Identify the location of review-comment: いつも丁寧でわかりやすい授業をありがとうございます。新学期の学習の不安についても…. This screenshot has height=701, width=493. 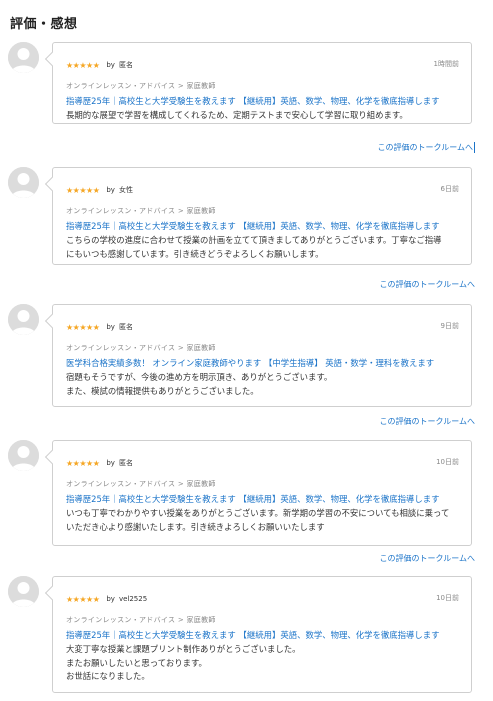
(265, 520).